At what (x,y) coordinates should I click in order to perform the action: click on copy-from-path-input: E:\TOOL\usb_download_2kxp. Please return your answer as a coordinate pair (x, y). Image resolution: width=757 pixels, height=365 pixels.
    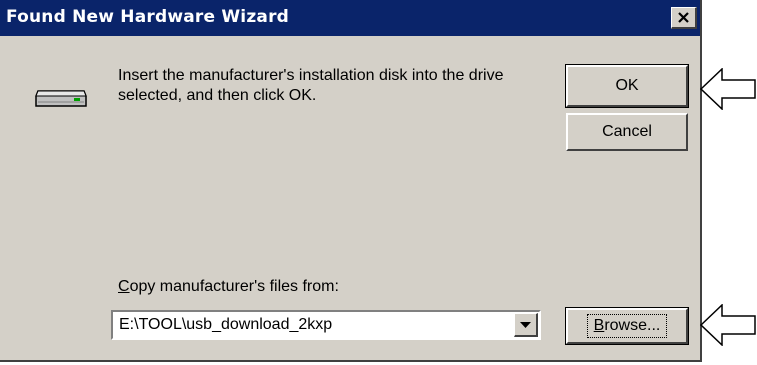
    Looking at the image, I should click on (225, 325).